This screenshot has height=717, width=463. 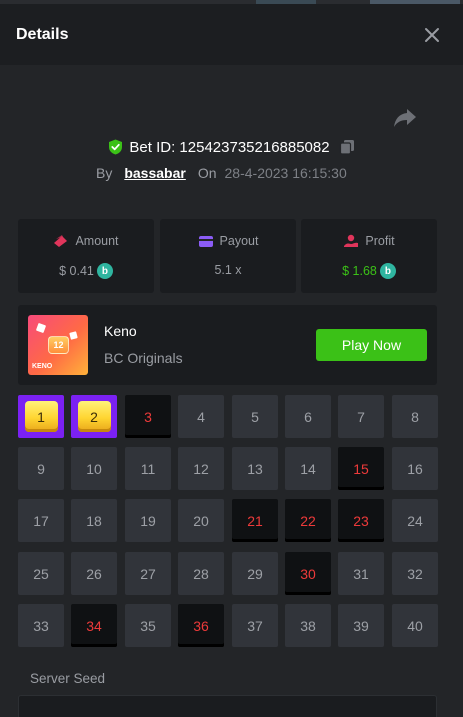 I want to click on username-link: bassabar, so click(x=154, y=173).